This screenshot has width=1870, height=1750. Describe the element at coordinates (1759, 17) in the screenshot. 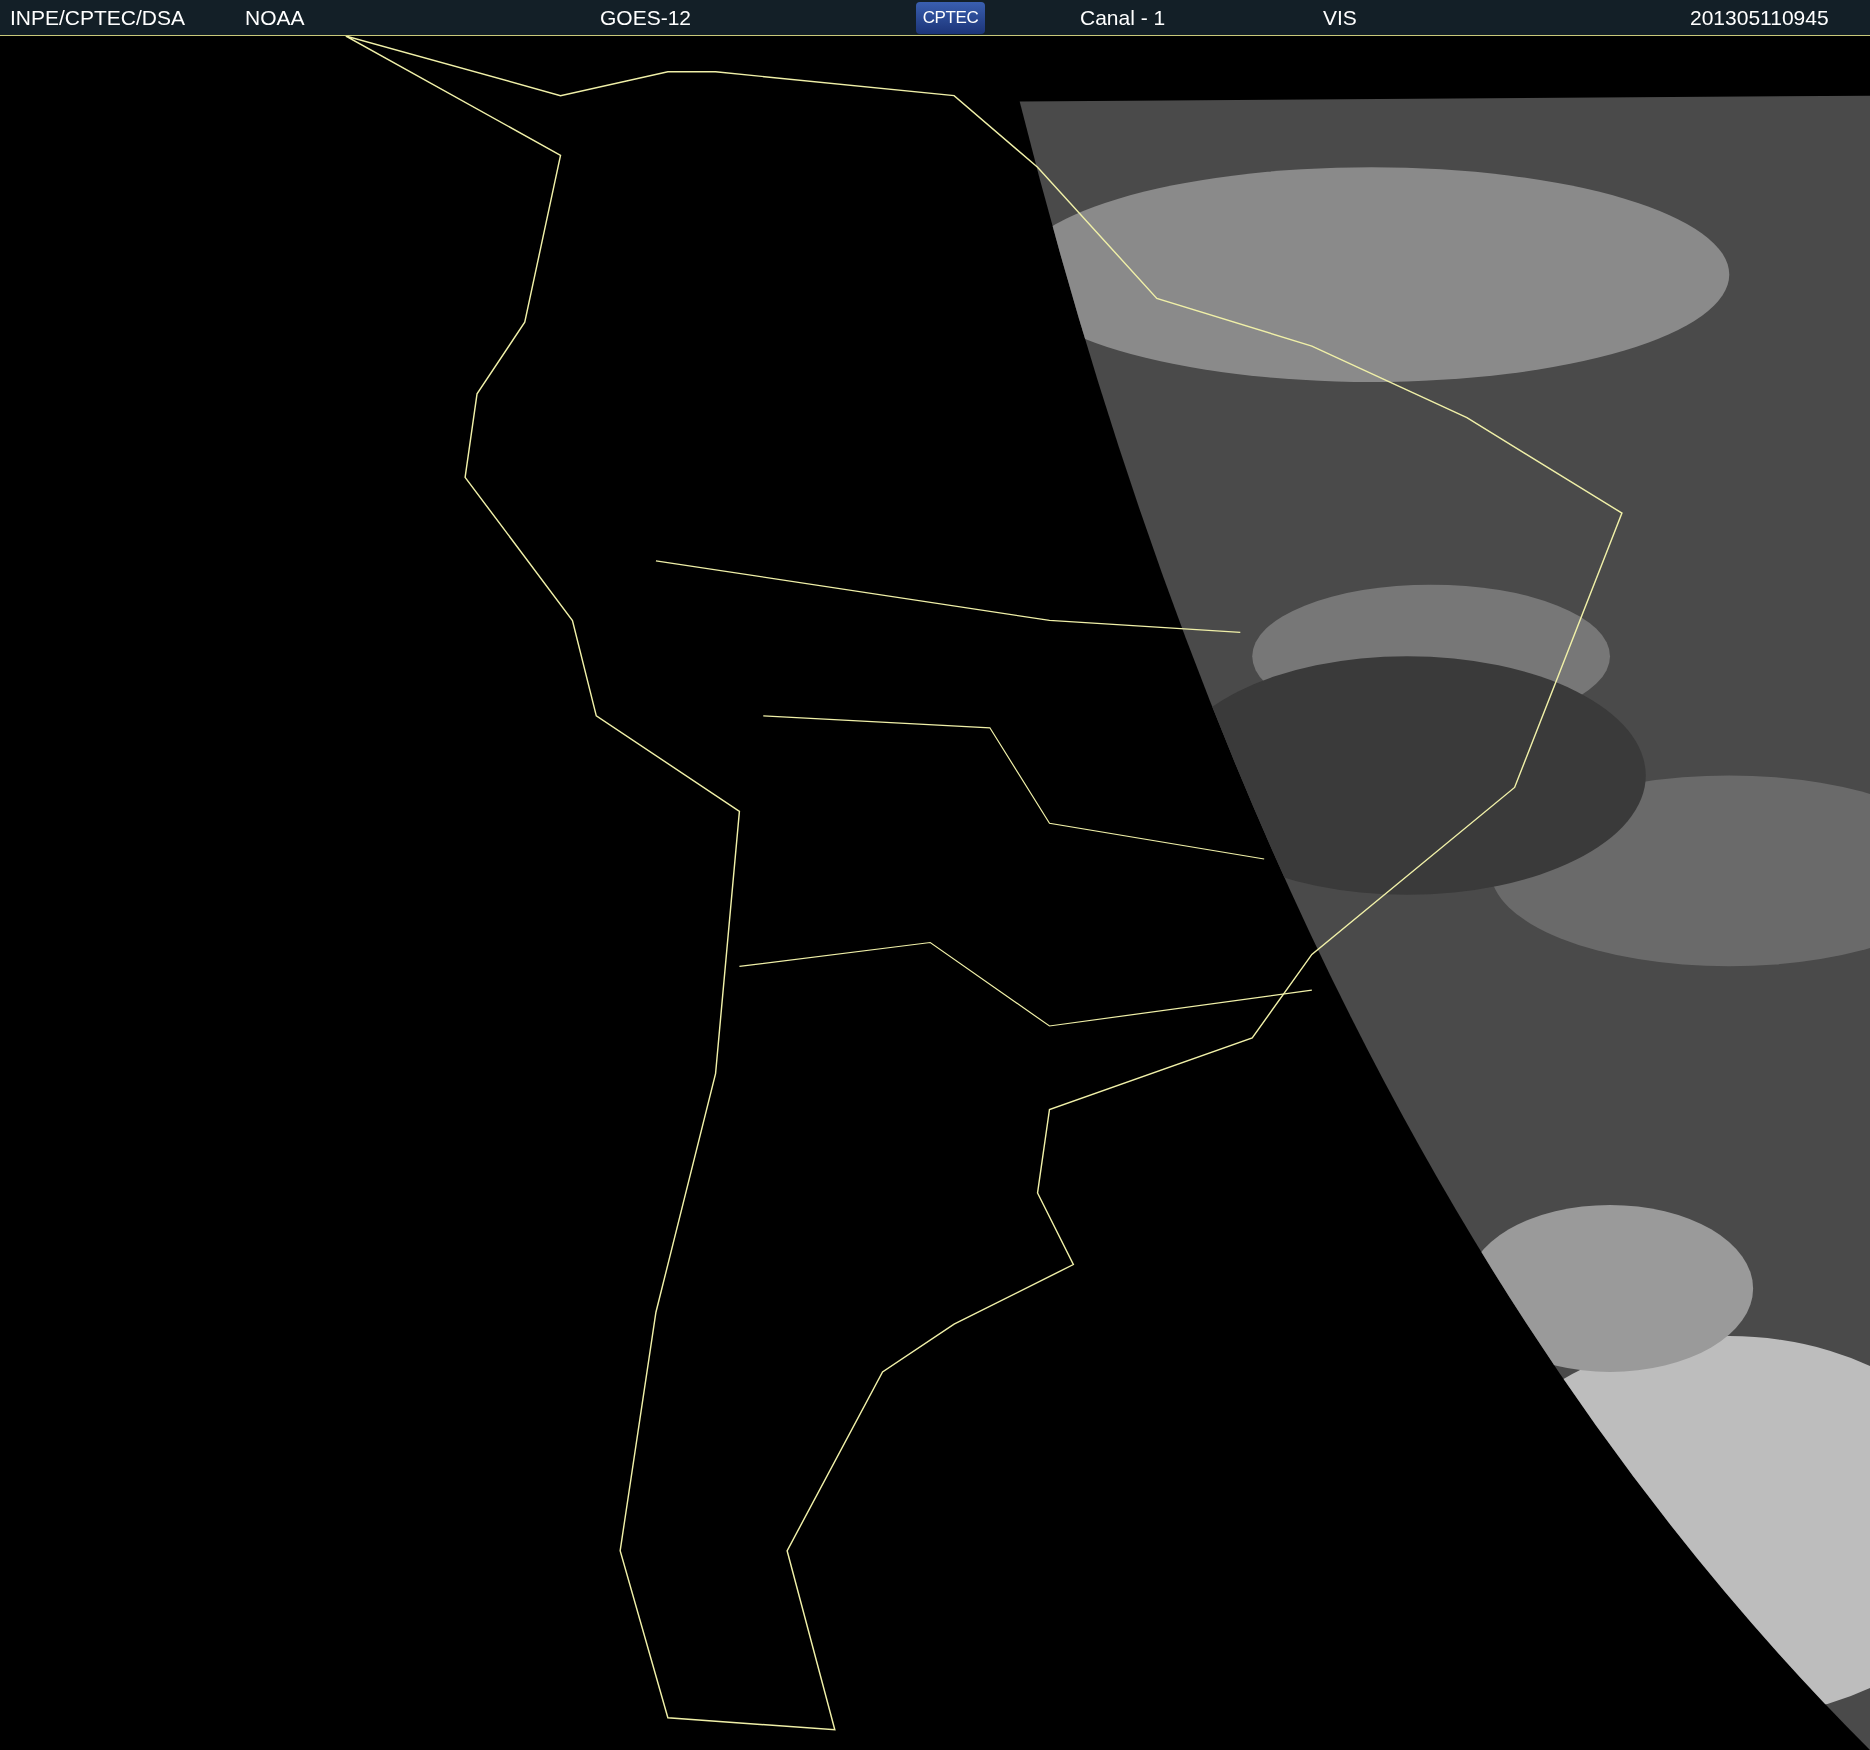

I see `header-label: 201305110945` at that location.